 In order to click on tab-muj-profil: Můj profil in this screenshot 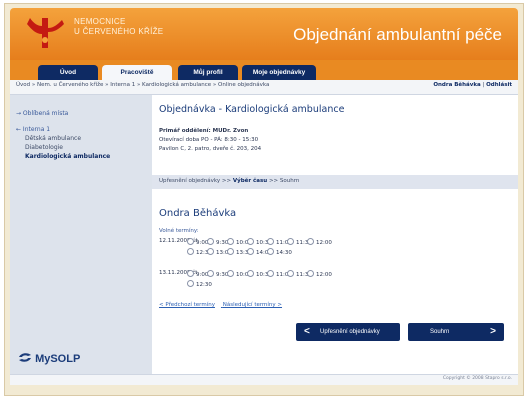, I will do `click(208, 72)`.